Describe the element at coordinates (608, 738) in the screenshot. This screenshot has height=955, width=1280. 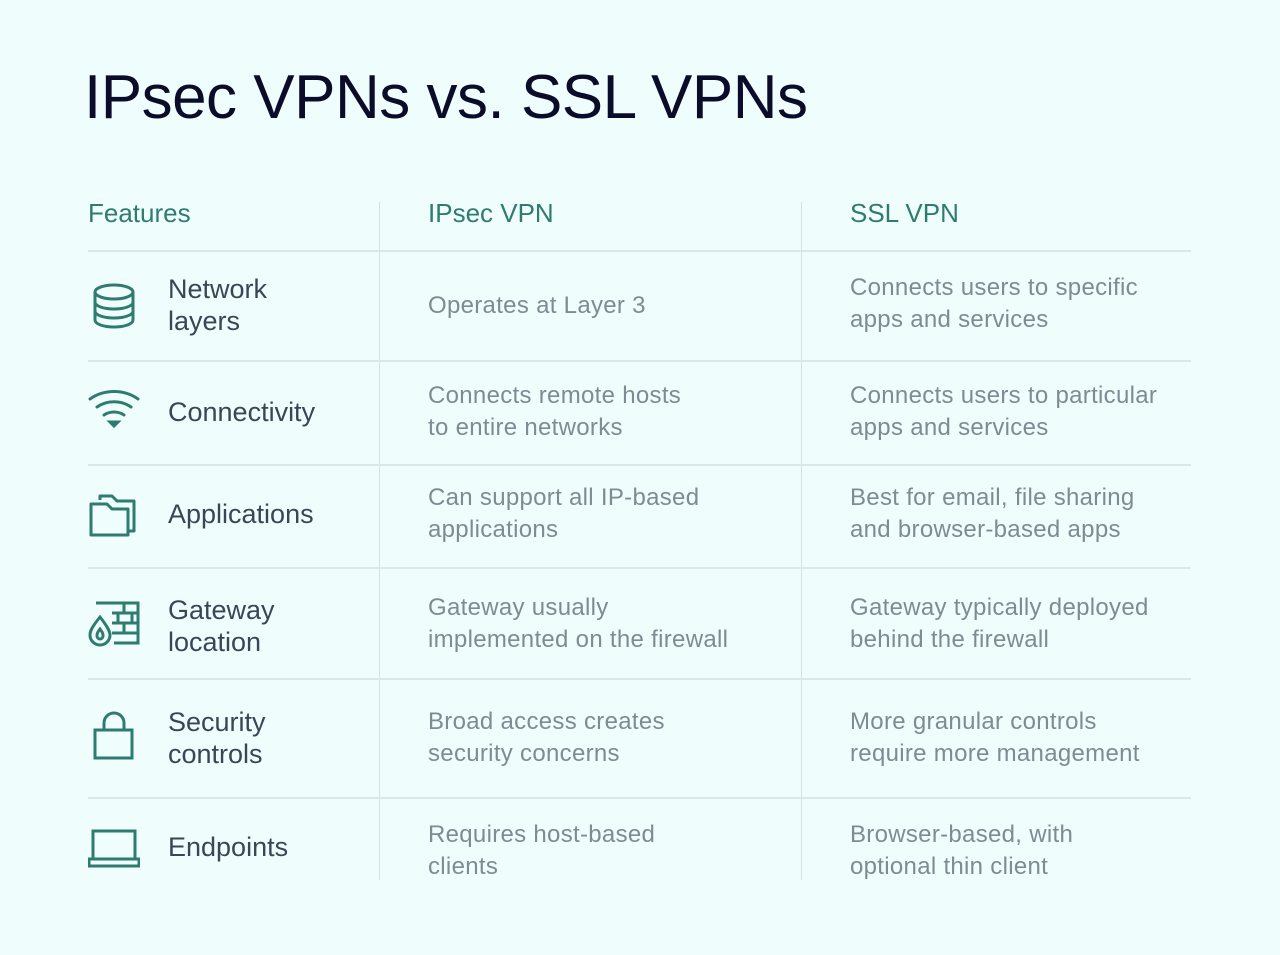
I see `ipsec-cell: Broad access creates security concerns` at that location.